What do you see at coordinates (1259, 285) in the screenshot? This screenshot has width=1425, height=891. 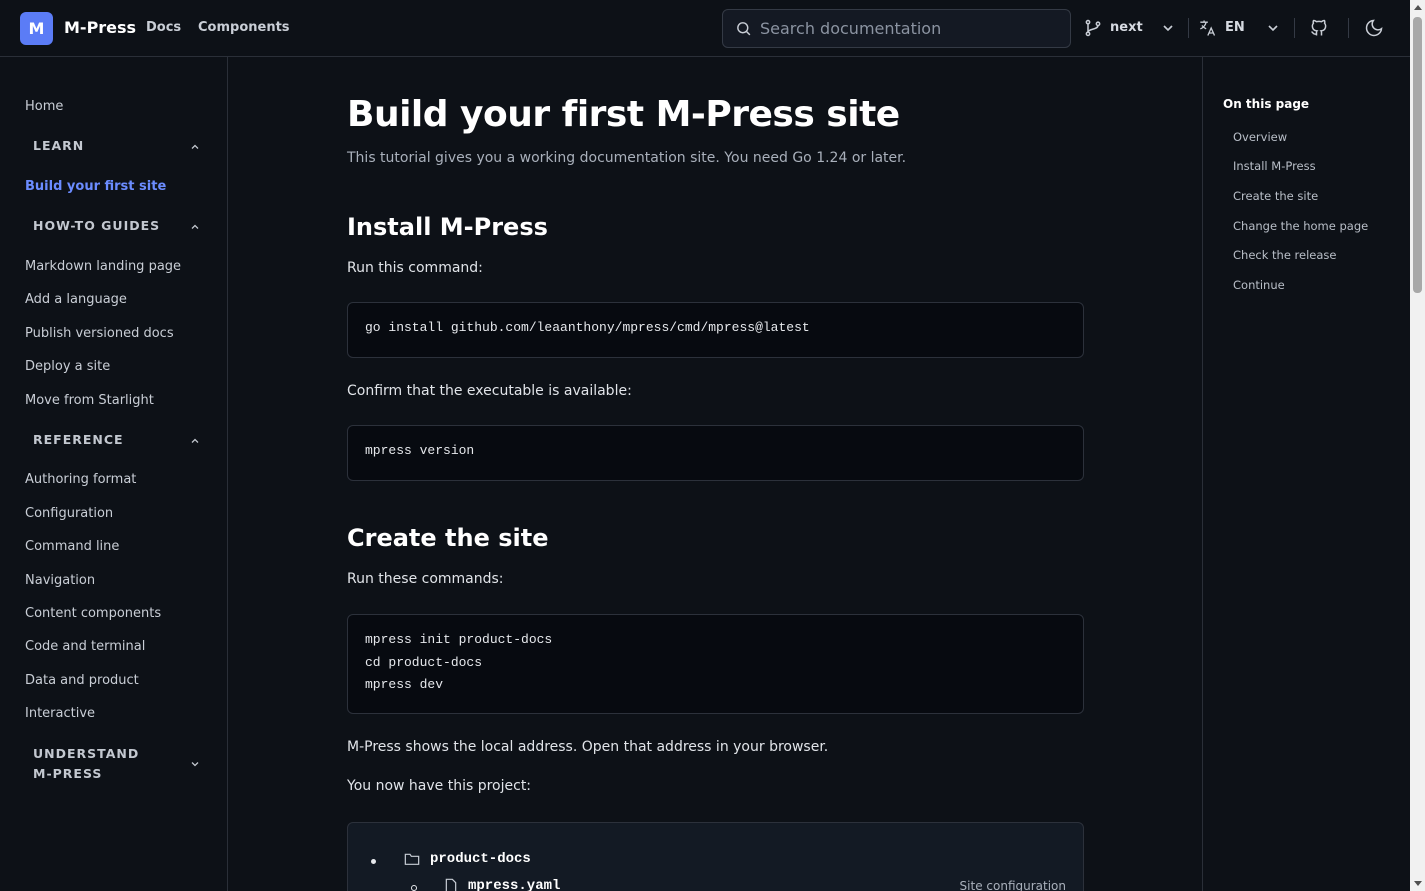 I see `toc-item: Continue` at bounding box center [1259, 285].